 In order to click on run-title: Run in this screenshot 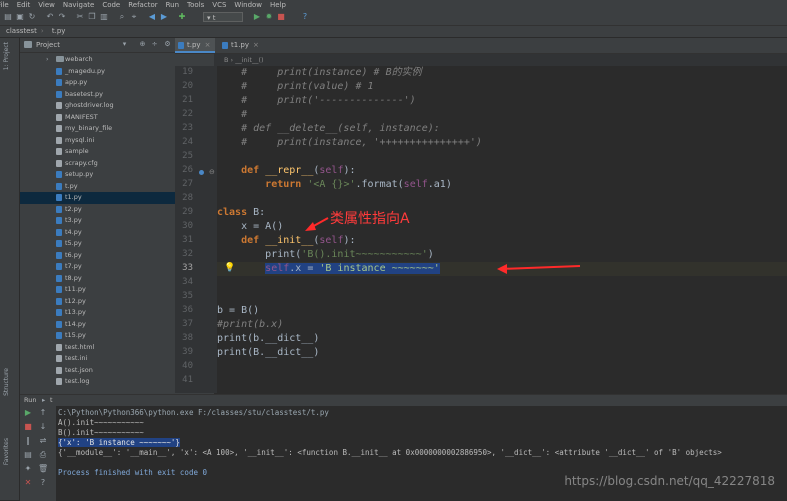, I will do `click(30, 400)`.